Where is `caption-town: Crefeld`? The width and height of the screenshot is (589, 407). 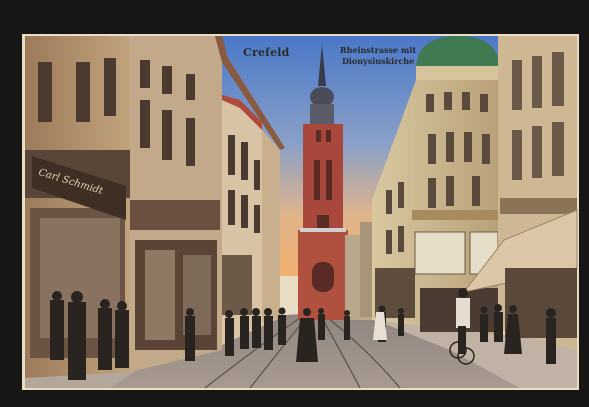
caption-town: Crefeld is located at coordinates (266, 52).